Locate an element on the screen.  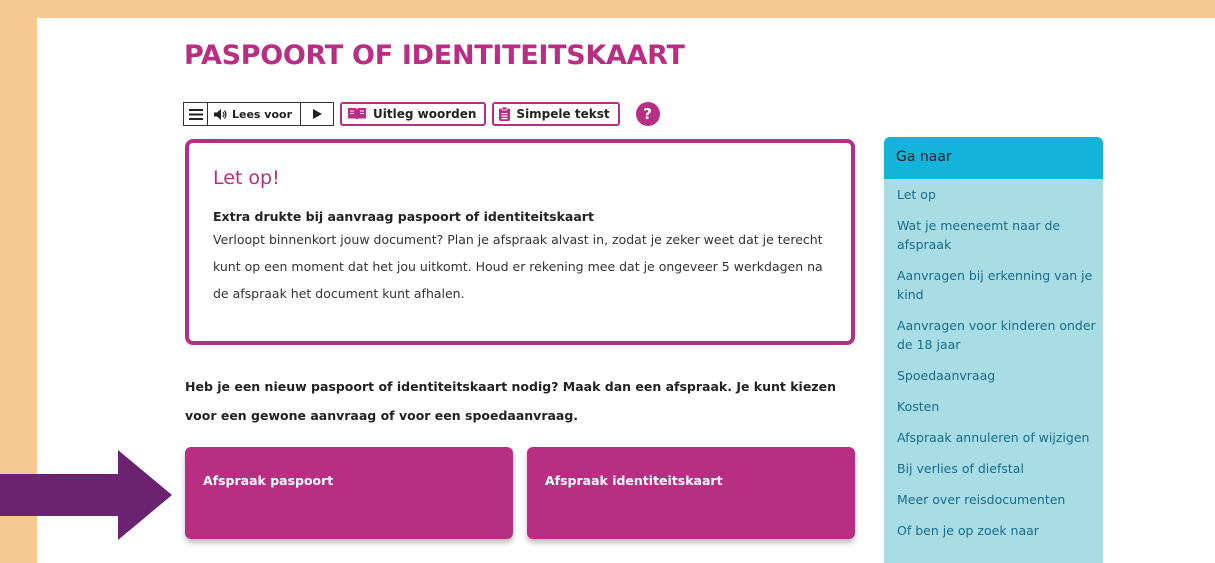
play-icon is located at coordinates (317, 114).